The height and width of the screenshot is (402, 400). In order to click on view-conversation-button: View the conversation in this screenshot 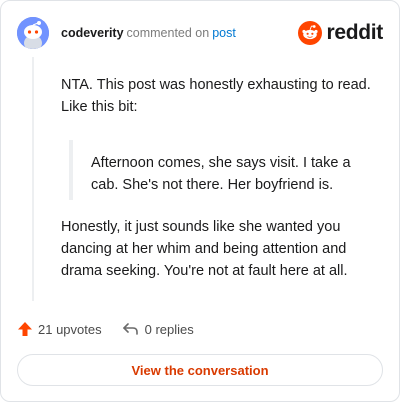, I will do `click(200, 370)`.